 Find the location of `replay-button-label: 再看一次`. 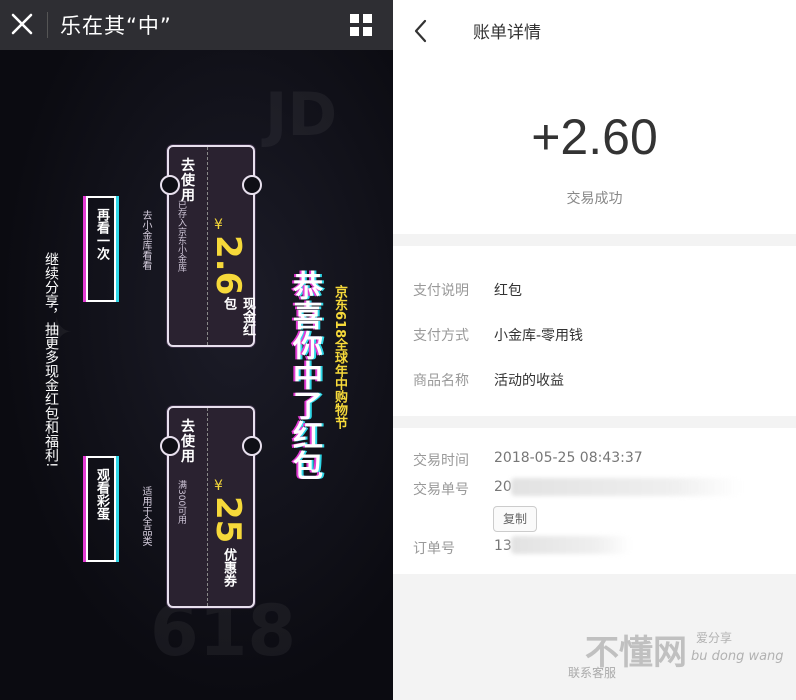

replay-button-label: 再看一次 is located at coordinates (101, 234).